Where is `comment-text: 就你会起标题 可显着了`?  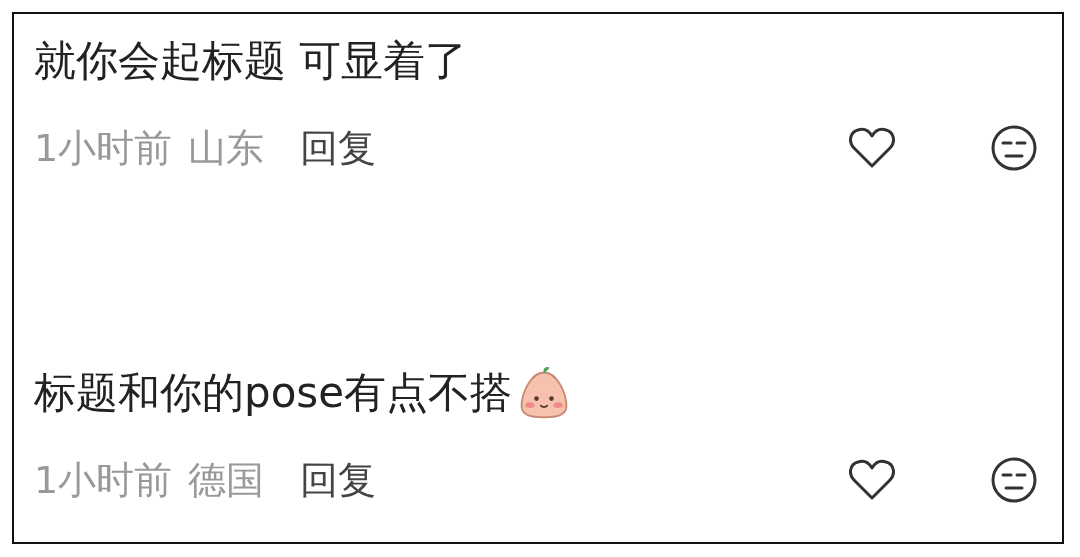 comment-text: 就你会起标题 可显着了 is located at coordinates (251, 61).